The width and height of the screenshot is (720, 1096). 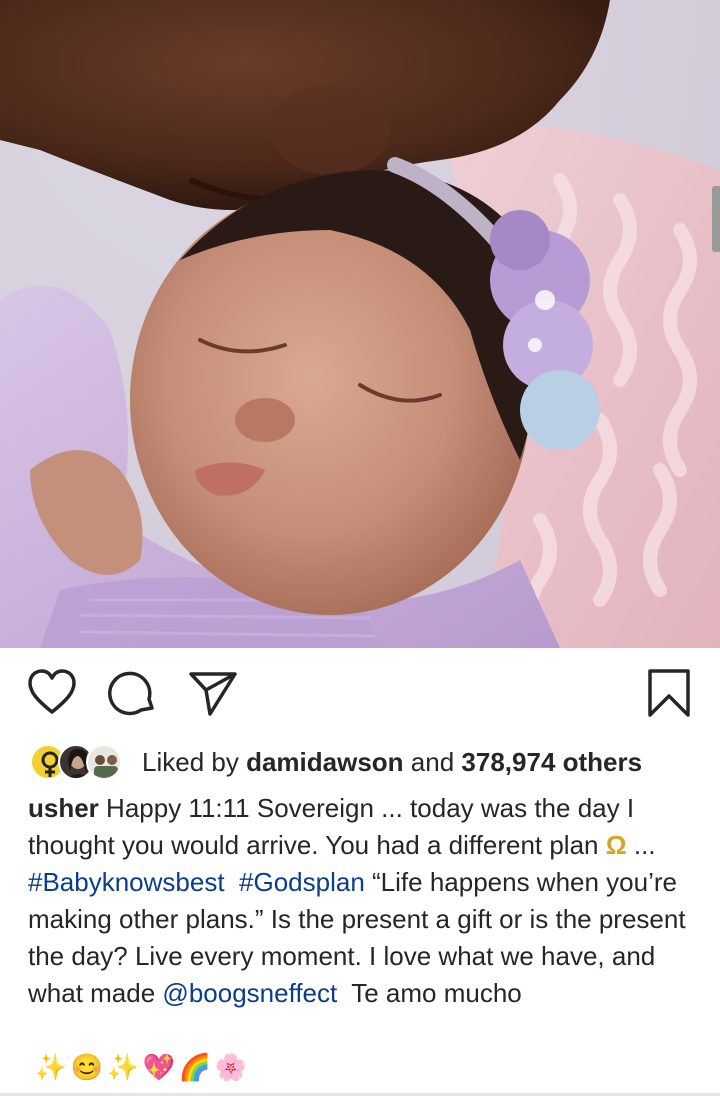 What do you see at coordinates (52, 693) in the screenshot?
I see `heart-icon` at bounding box center [52, 693].